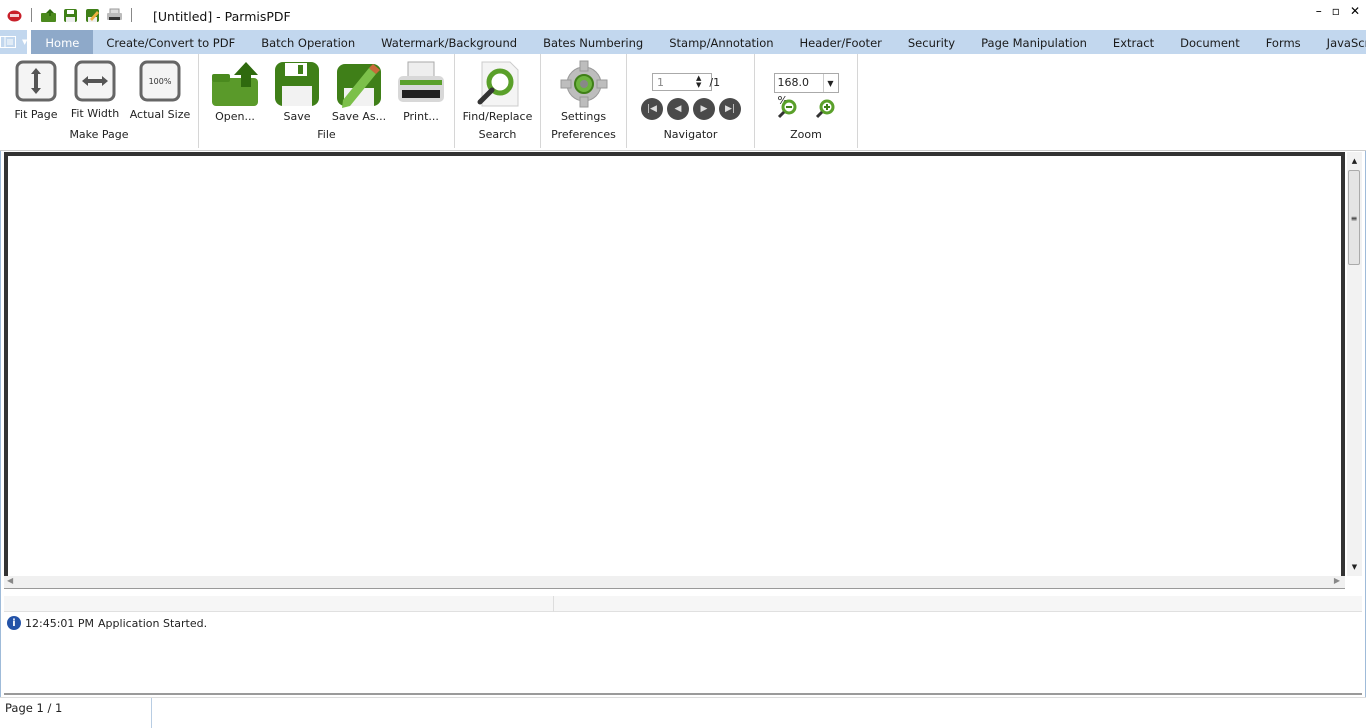 This screenshot has width=1366, height=728. Describe the element at coordinates (1354, 364) in the screenshot. I see `vertical-scrollbar: ▲ ≡ ▼` at that location.